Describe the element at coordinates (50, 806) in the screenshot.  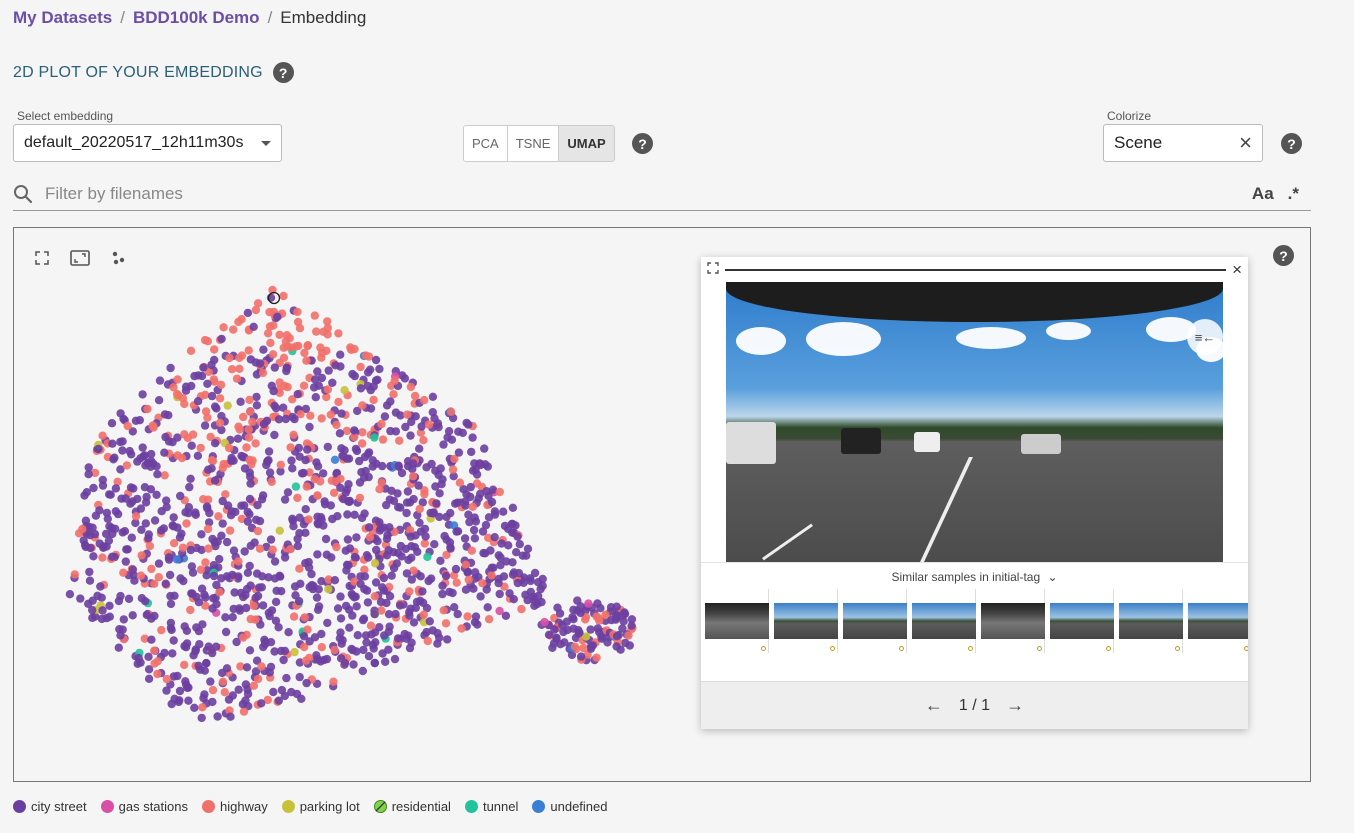
I see `legend-item-city-street: city street` at that location.